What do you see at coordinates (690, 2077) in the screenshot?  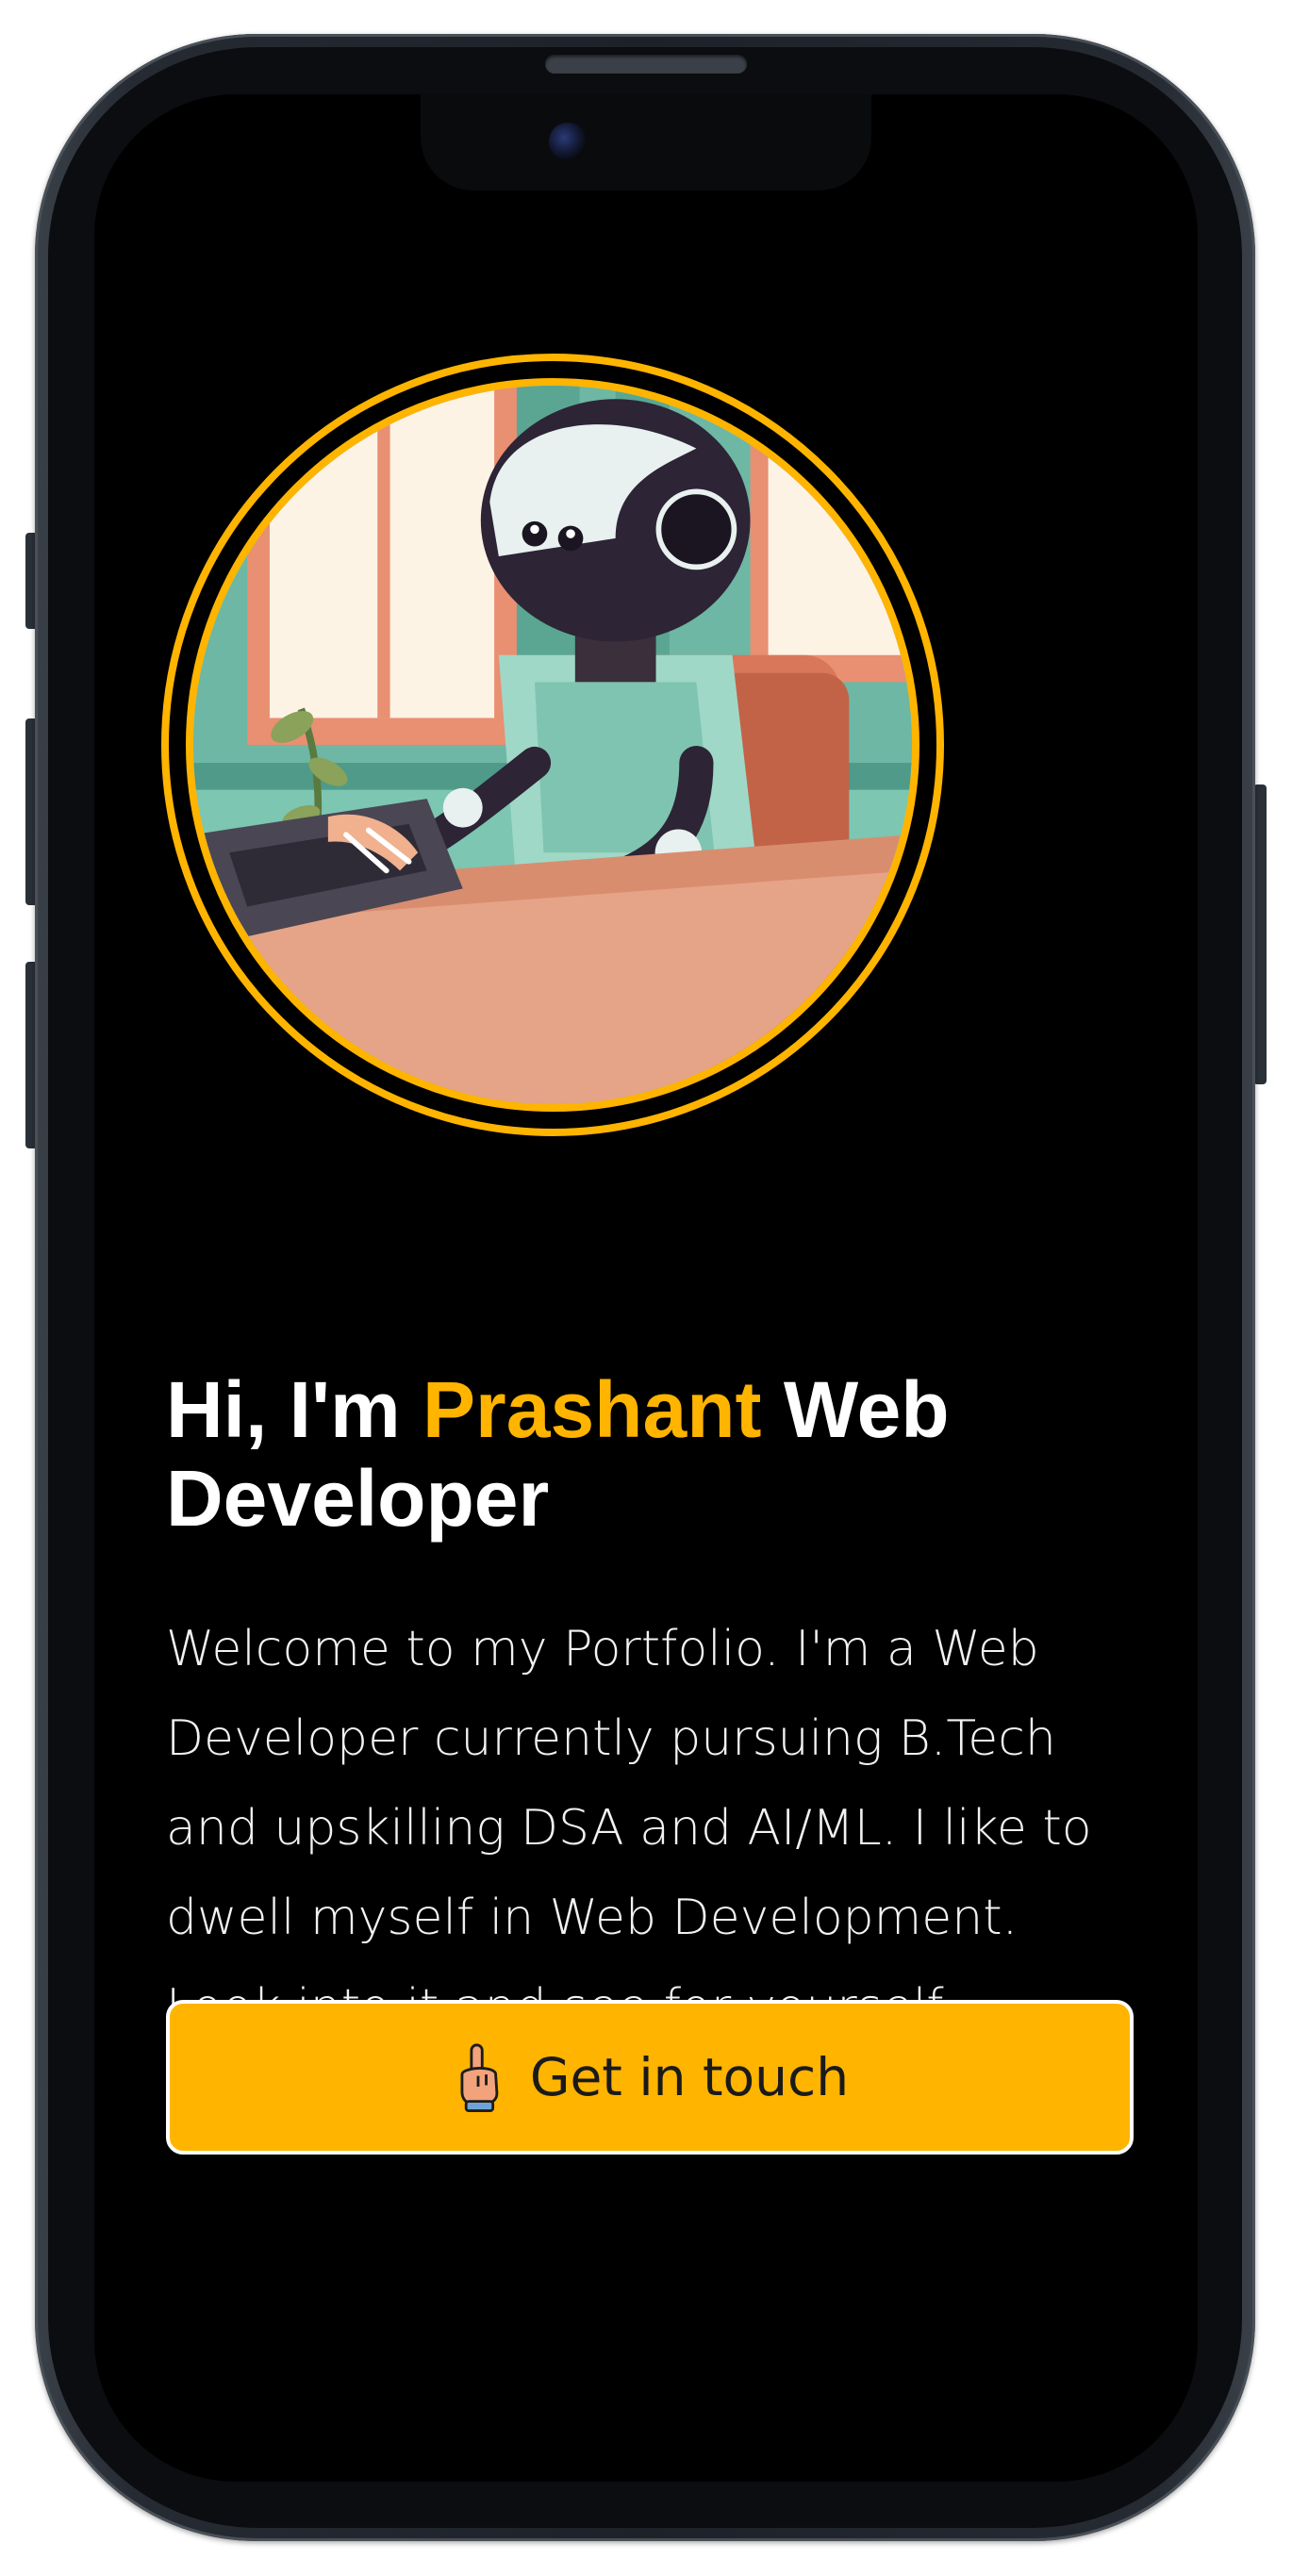 I see `cta-label: Get in touch` at bounding box center [690, 2077].